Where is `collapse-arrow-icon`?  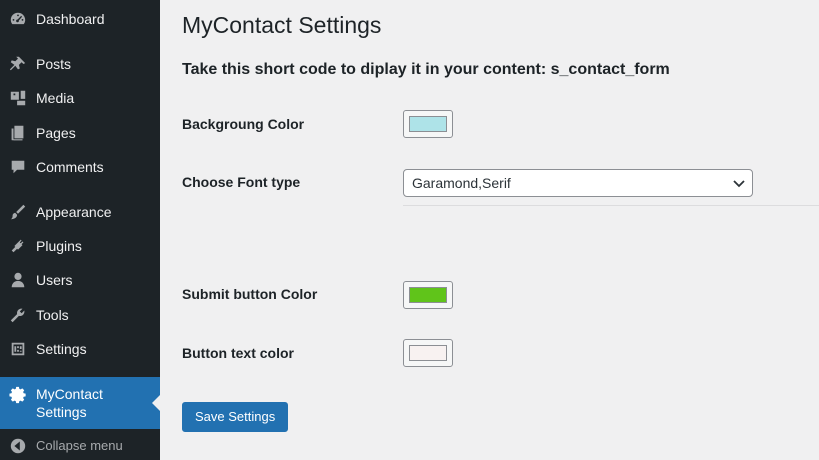 collapse-arrow-icon is located at coordinates (18, 446).